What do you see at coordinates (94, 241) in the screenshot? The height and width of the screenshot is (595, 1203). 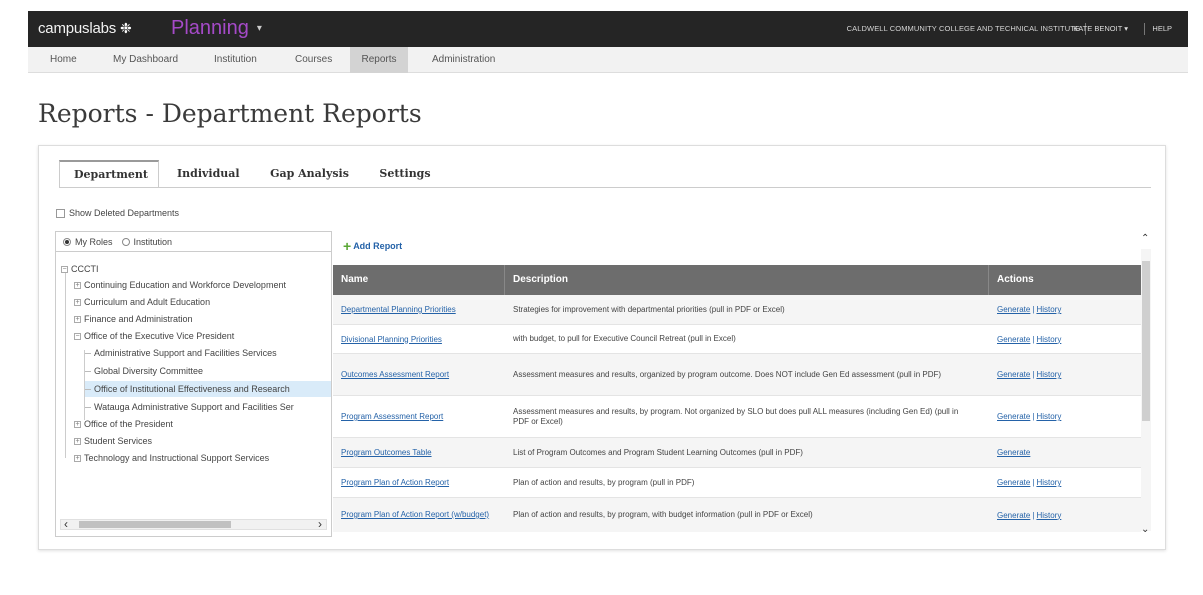 I see `radio-my-roles-label: My Roles` at bounding box center [94, 241].